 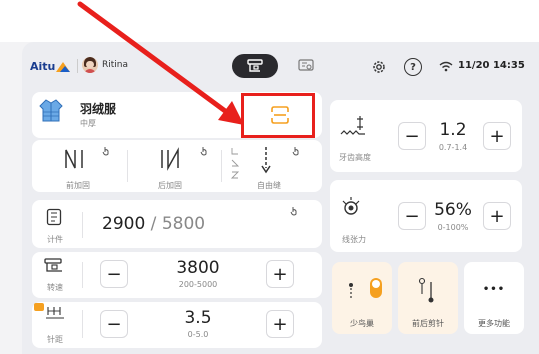 What do you see at coordinates (114, 324) in the screenshot?
I see `stitch-length-minus-button: −` at bounding box center [114, 324].